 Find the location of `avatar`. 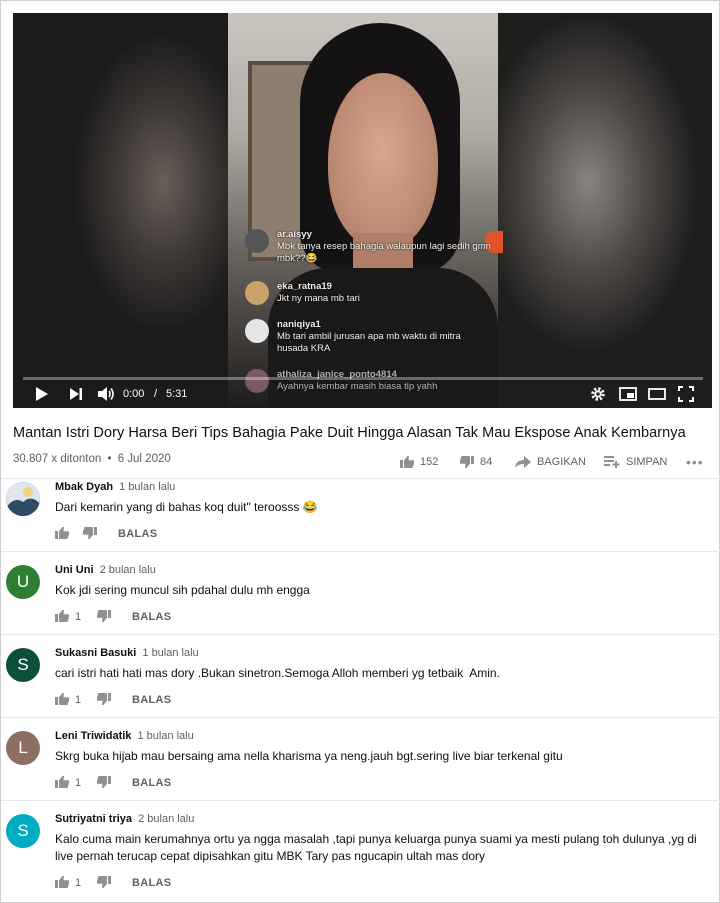

avatar is located at coordinates (23, 499).